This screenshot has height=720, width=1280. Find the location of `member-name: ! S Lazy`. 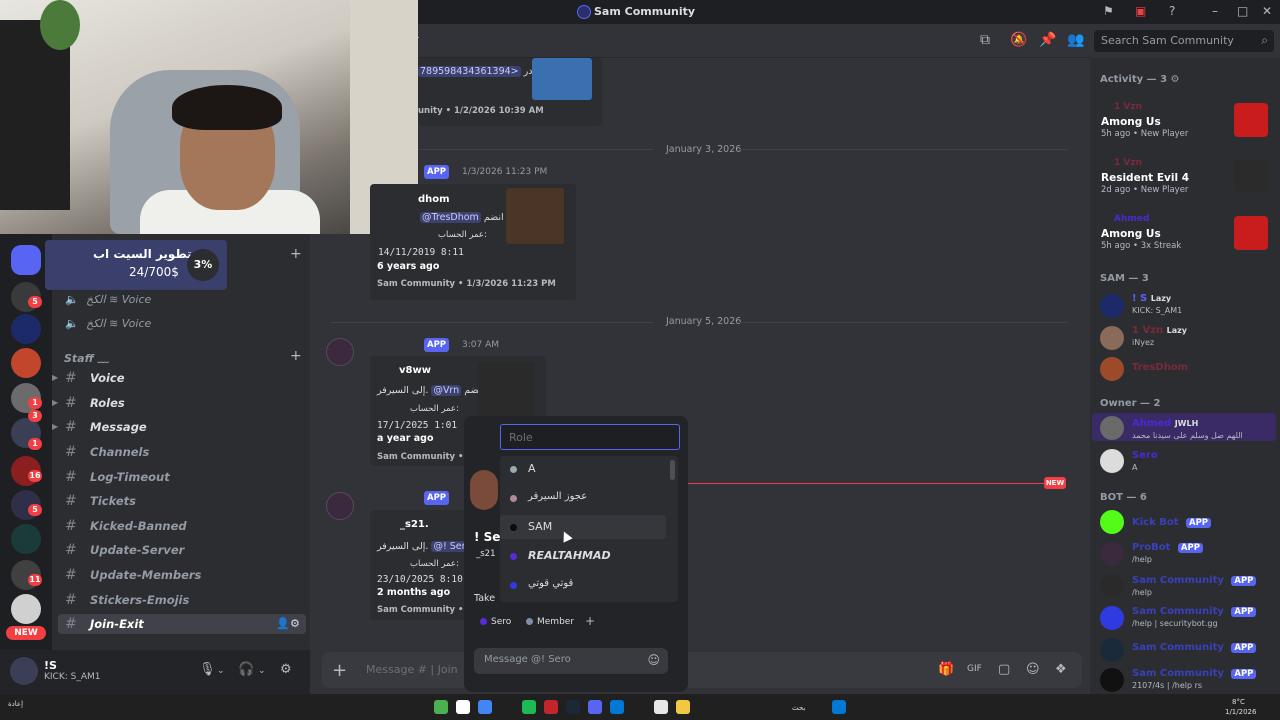

member-name: ! S Lazy is located at coordinates (1151, 298).